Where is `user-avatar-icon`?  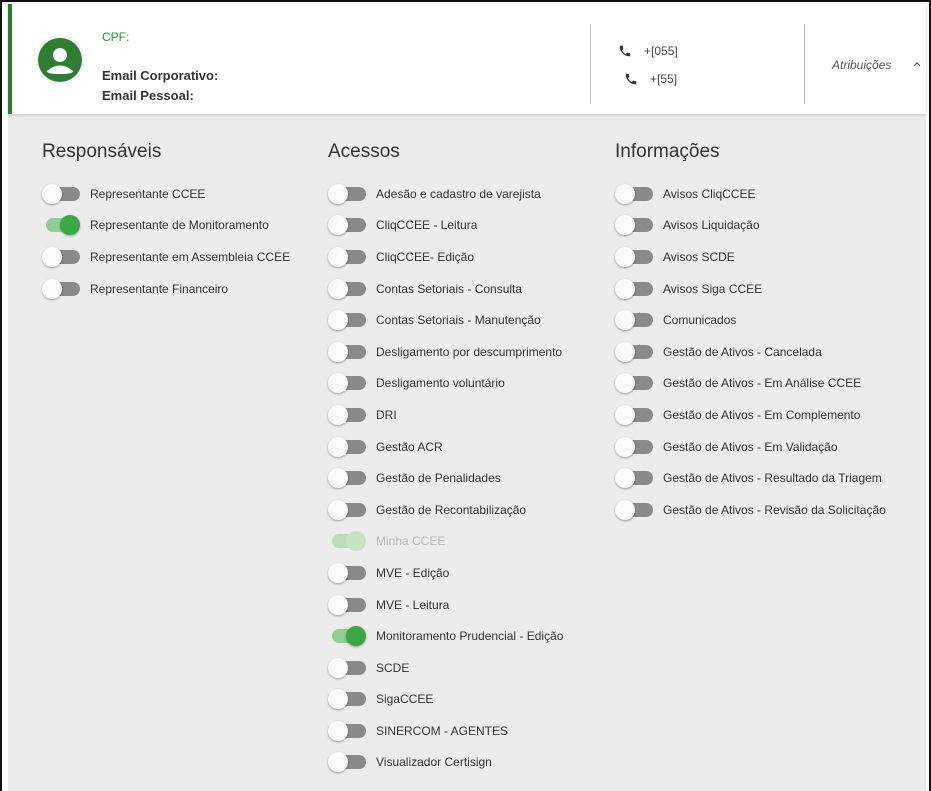 user-avatar-icon is located at coordinates (60, 60).